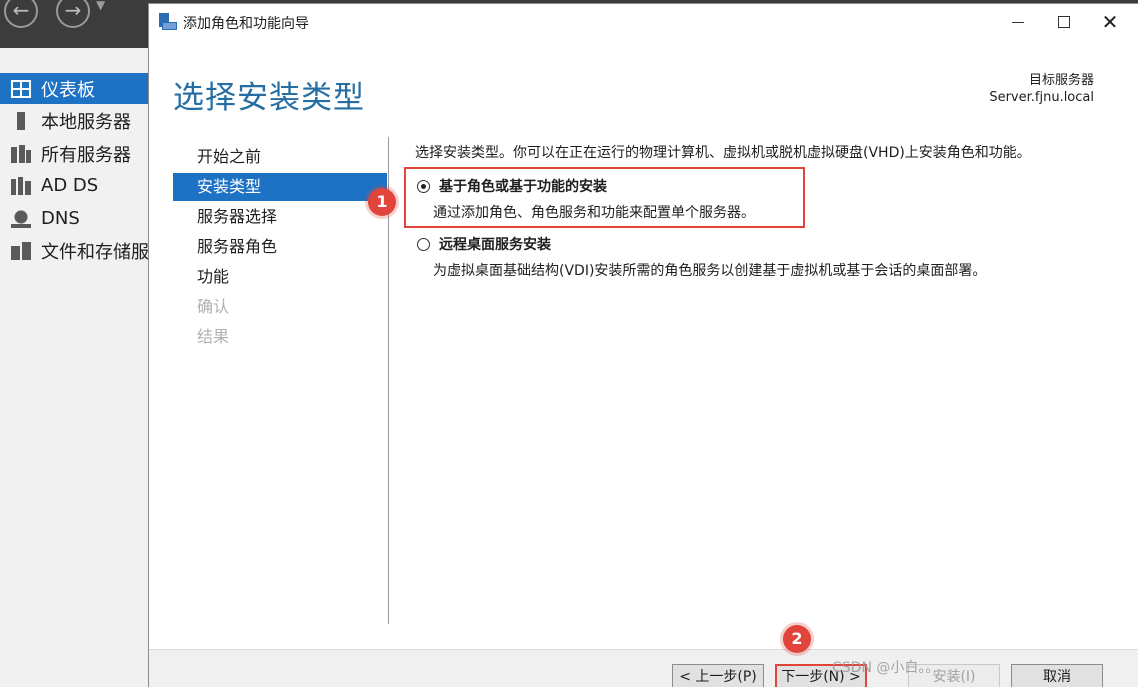  Describe the element at coordinates (70, 185) in the screenshot. I see `sidebar-item-label: AD DS` at that location.